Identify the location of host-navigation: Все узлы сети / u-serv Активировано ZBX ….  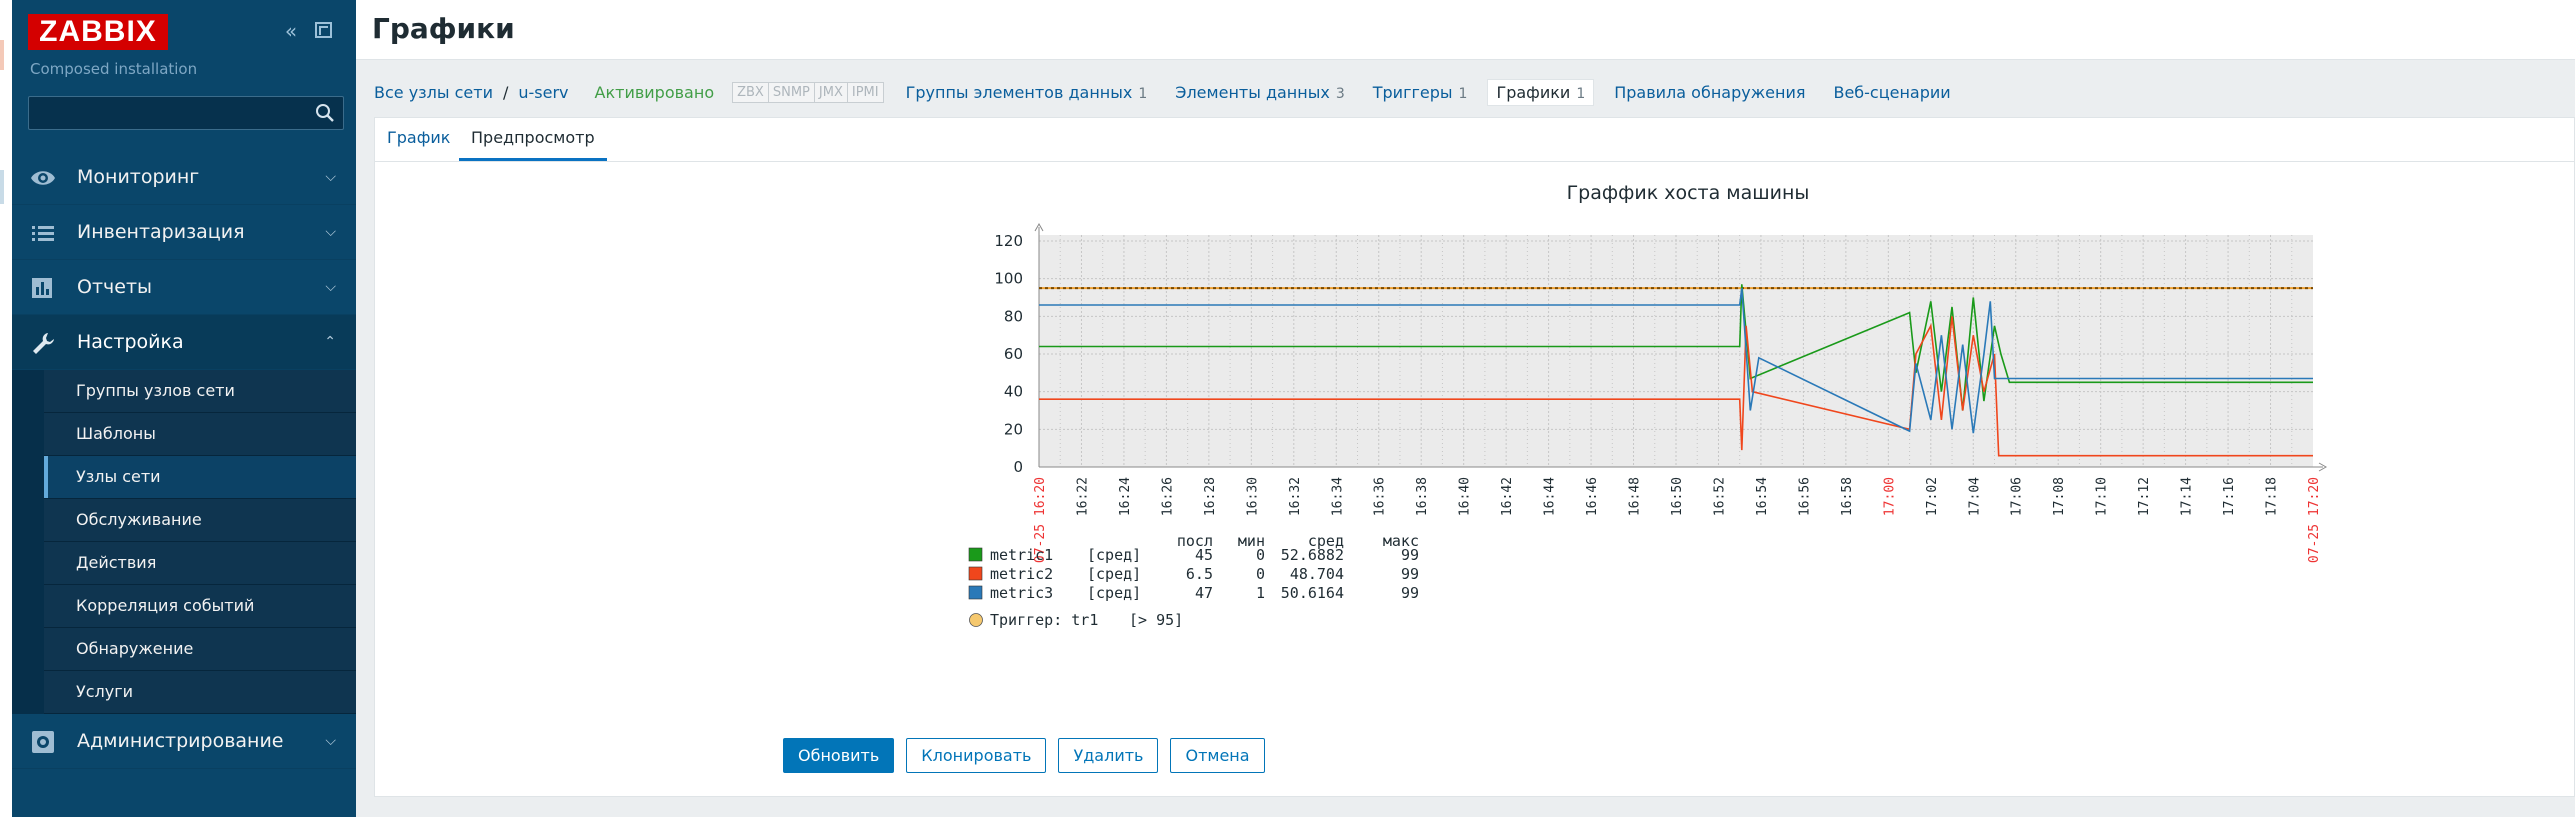
(1176, 92).